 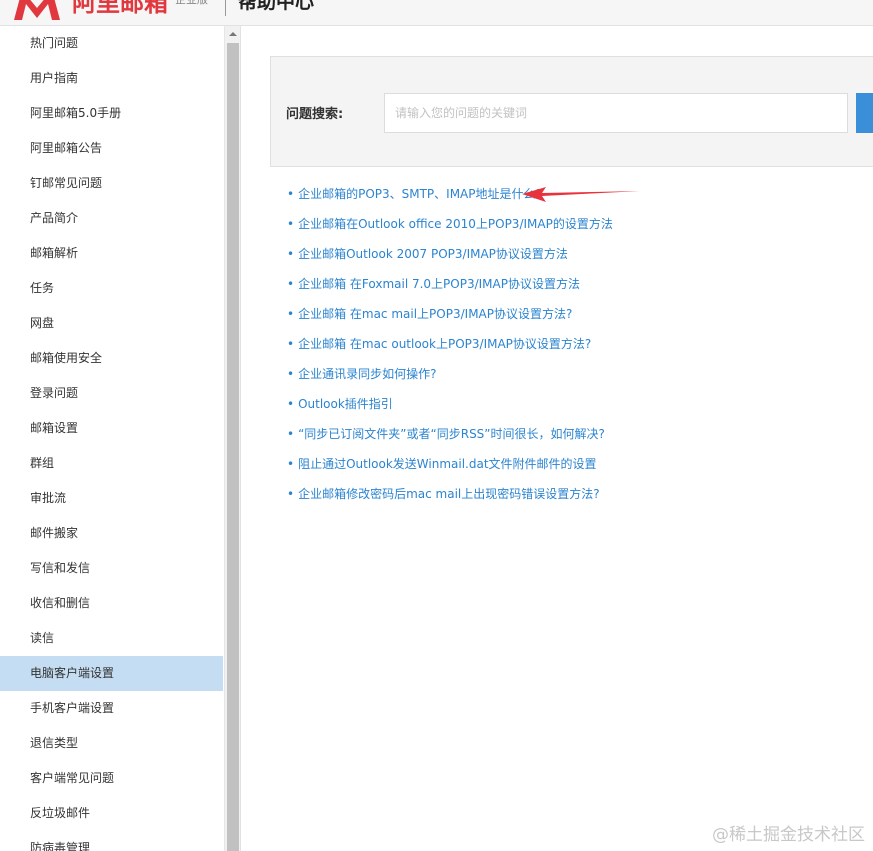 What do you see at coordinates (111, 323) in the screenshot?
I see `sidebar-item: 网盘` at bounding box center [111, 323].